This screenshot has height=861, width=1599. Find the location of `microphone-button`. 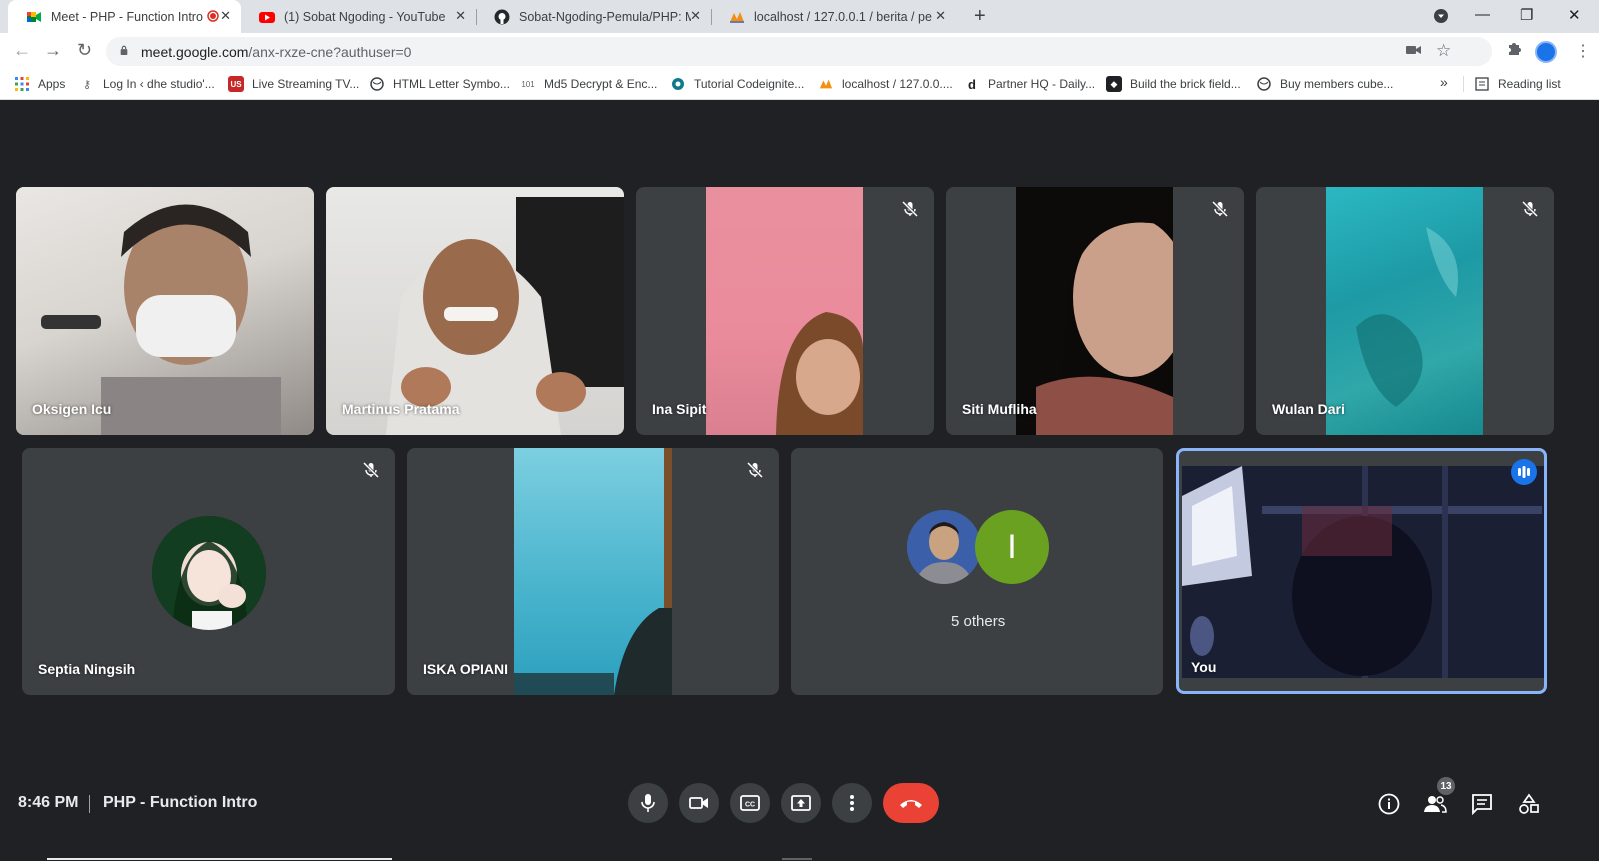

microphone-button is located at coordinates (648, 803).